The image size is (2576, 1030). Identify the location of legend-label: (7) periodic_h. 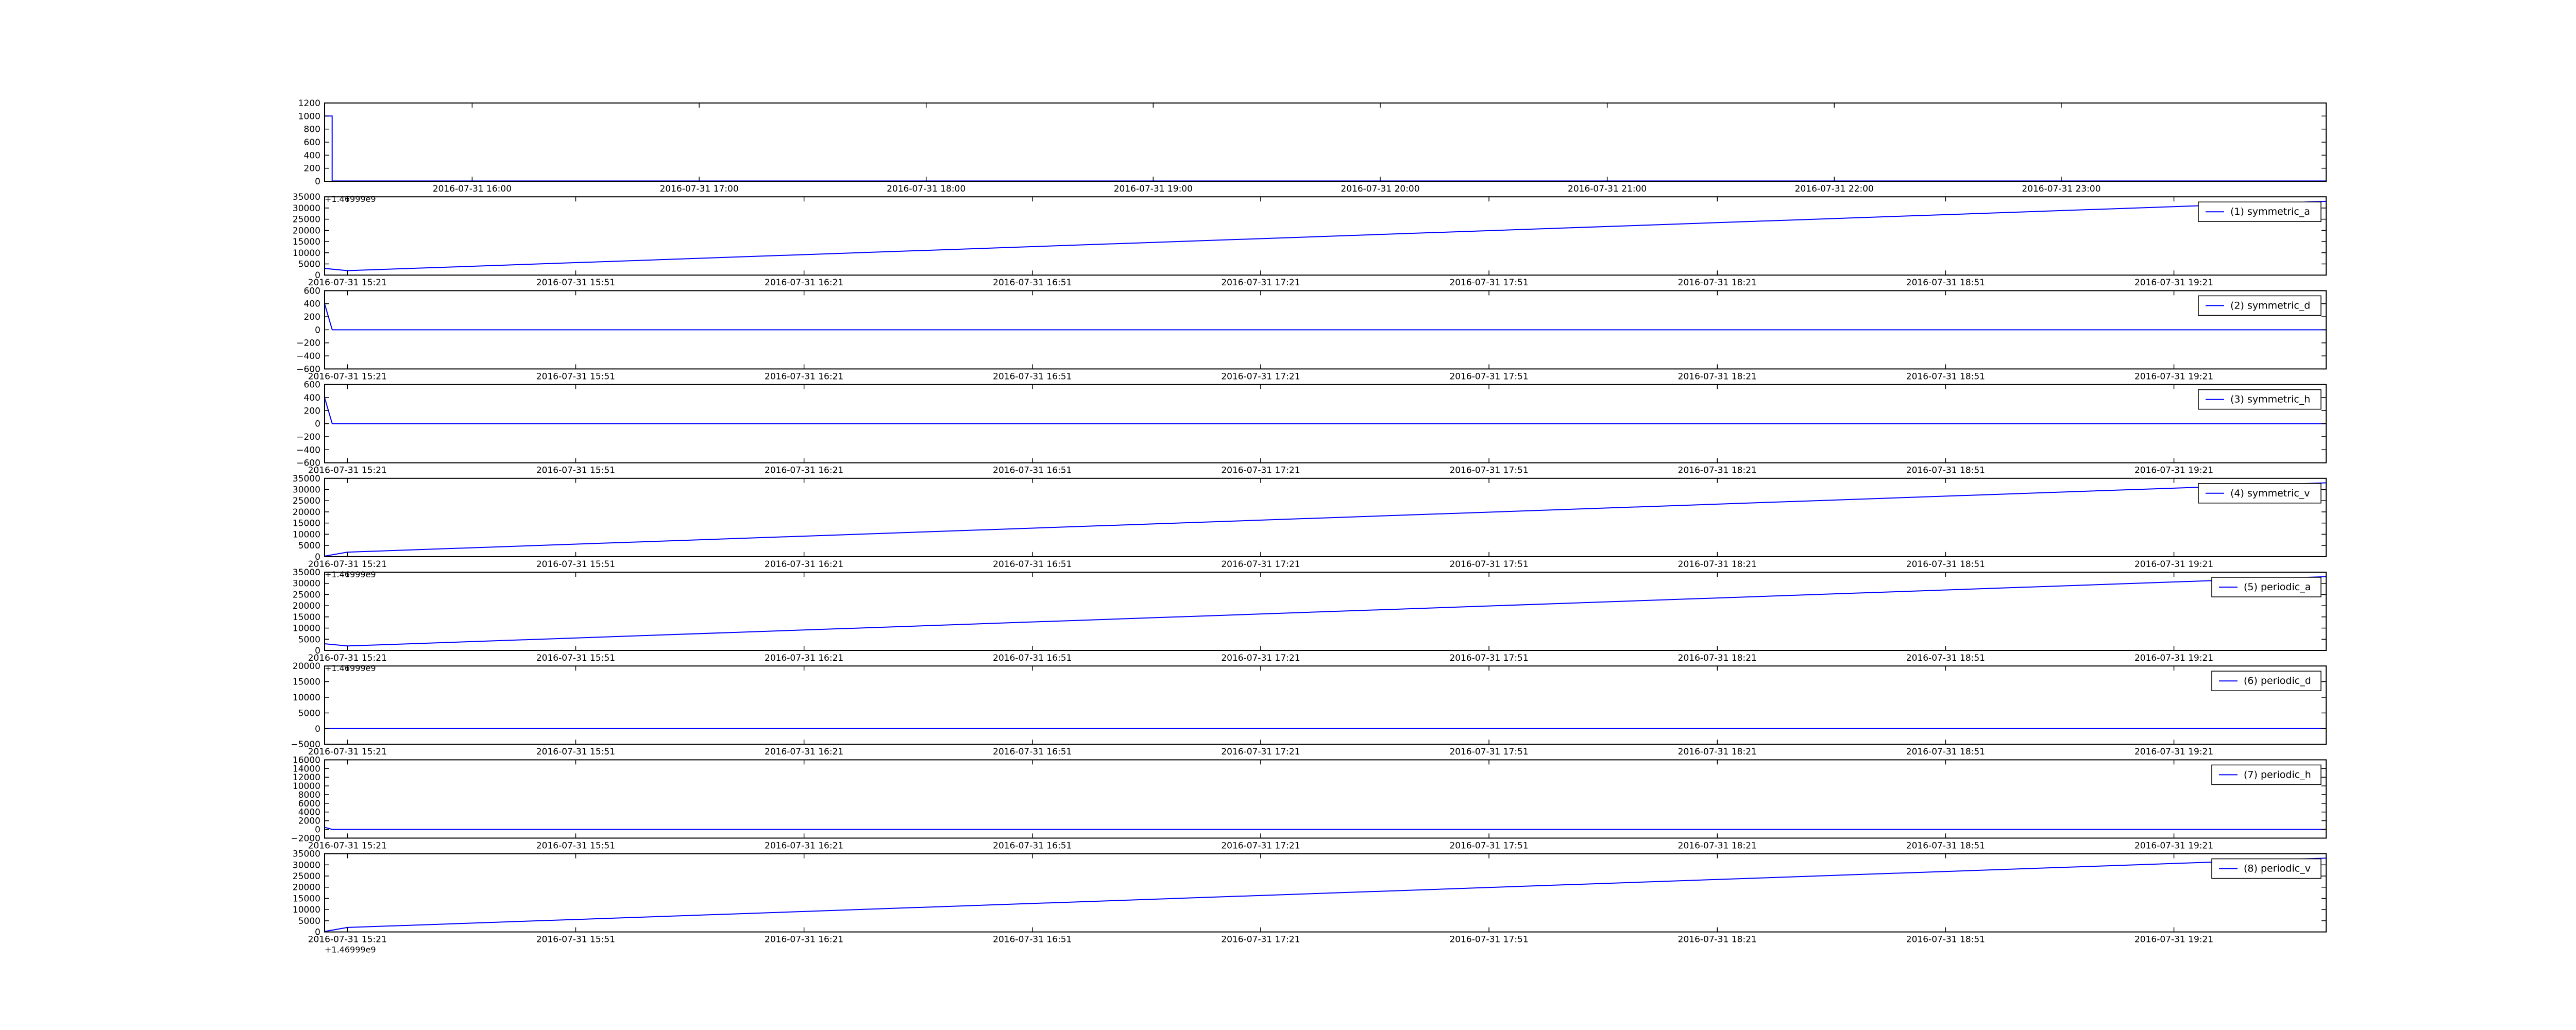
(2277, 774).